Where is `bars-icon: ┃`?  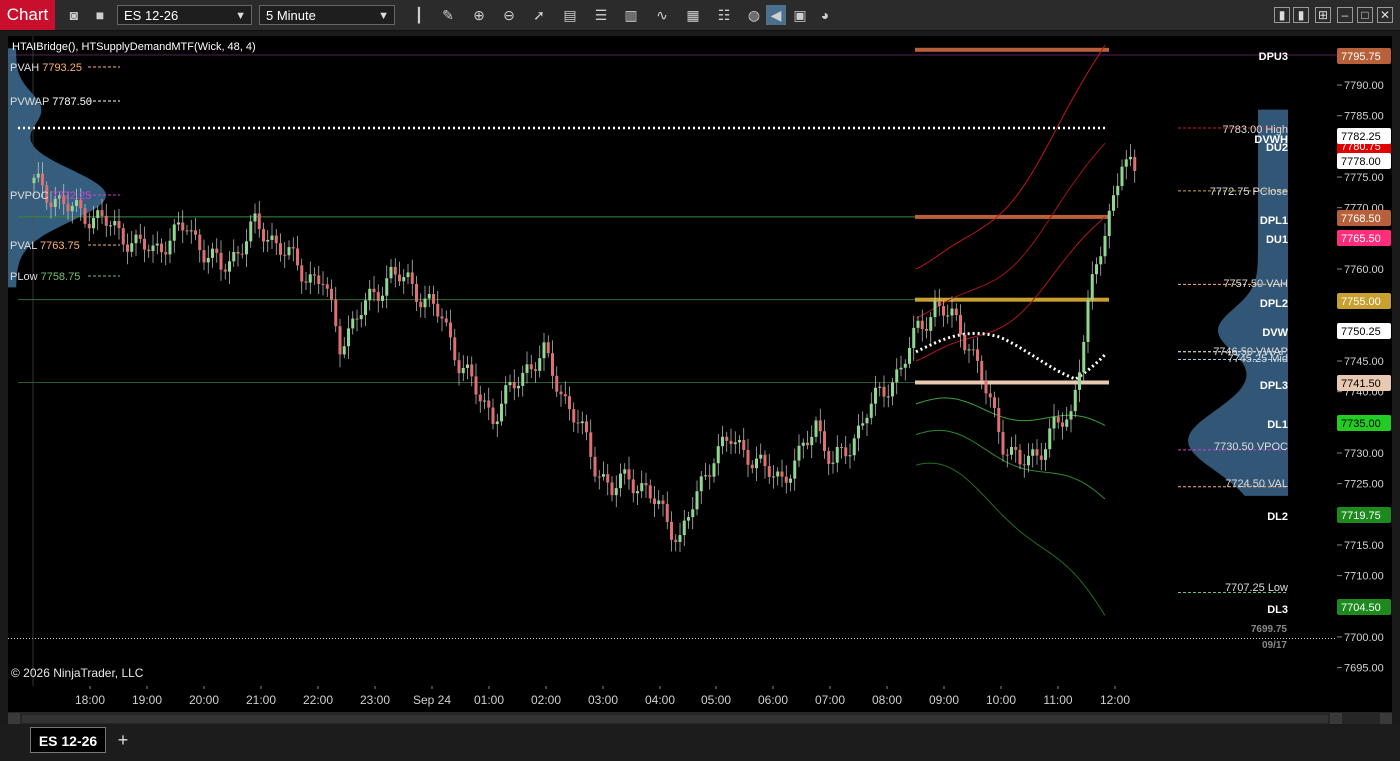 bars-icon: ┃ is located at coordinates (419, 15).